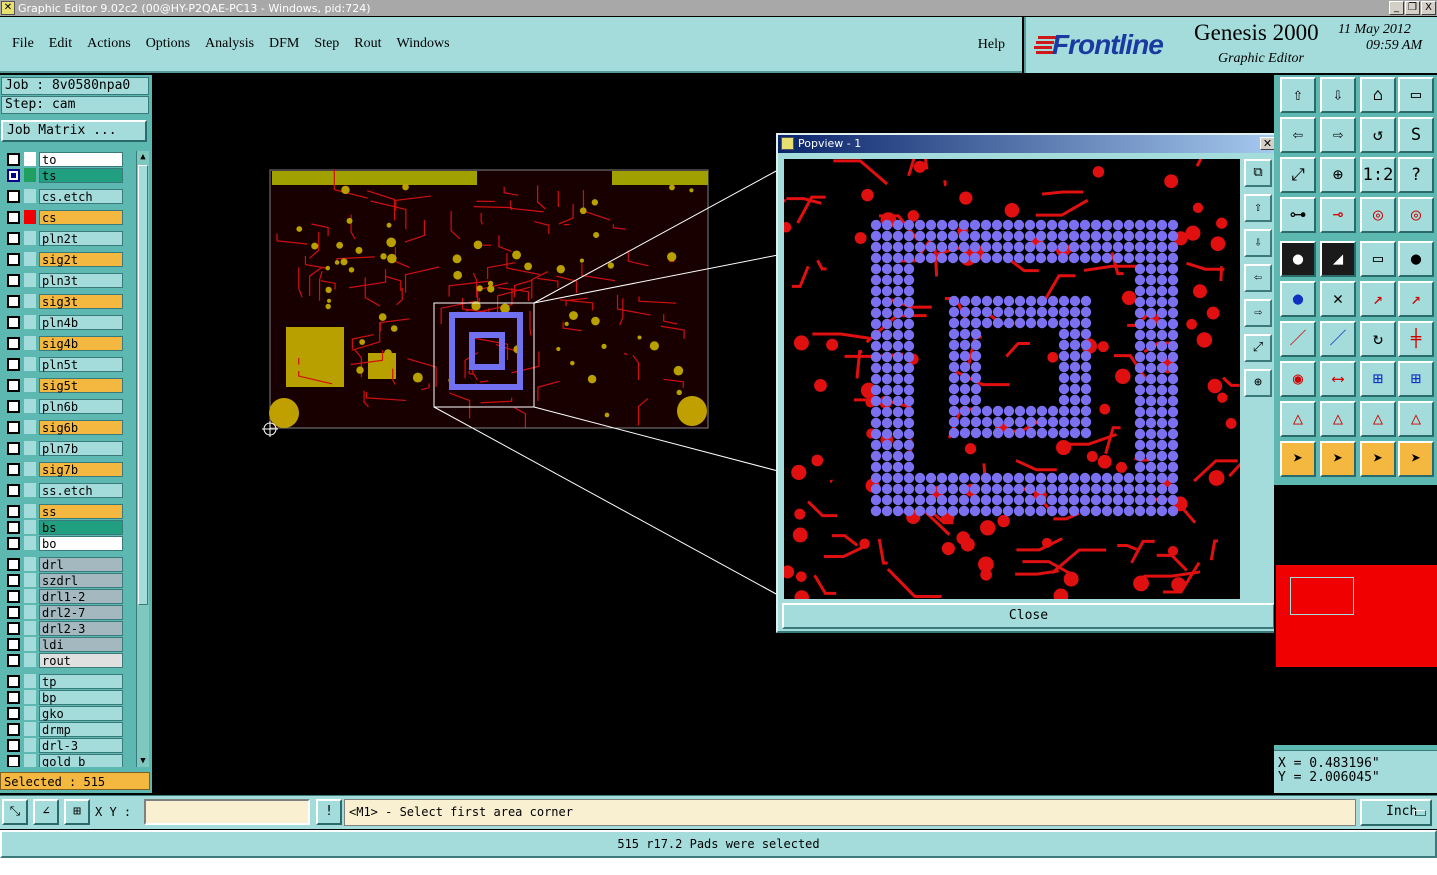 This screenshot has height=875, width=1437. What do you see at coordinates (1378, 419) in the screenshot?
I see `tool-button-35: △` at bounding box center [1378, 419].